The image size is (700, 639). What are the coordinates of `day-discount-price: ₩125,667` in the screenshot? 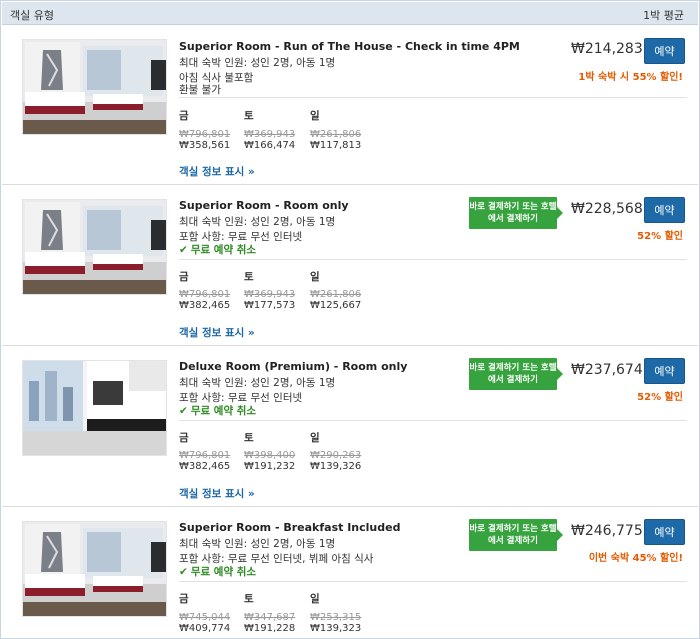 It's located at (336, 305).